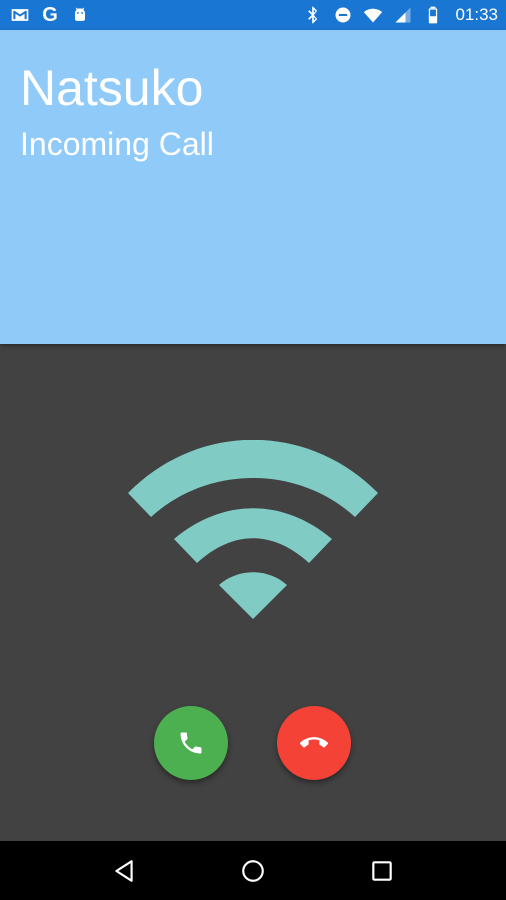 This screenshot has width=506, height=900. I want to click on answer-call-button, so click(191, 743).